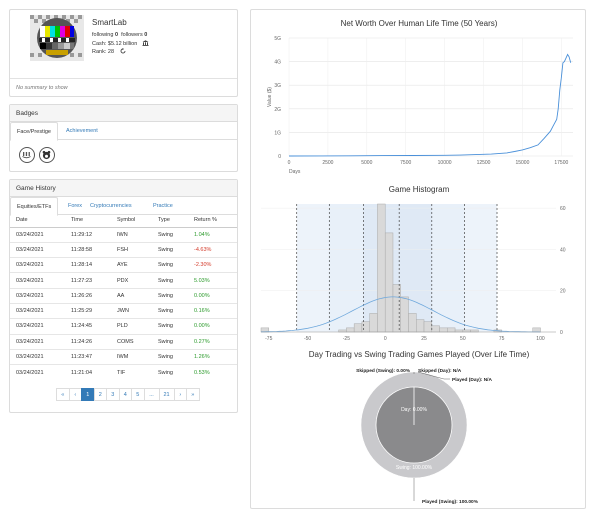  Describe the element at coordinates (75, 394) in the screenshot. I see `page-link-1: ‹` at that location.